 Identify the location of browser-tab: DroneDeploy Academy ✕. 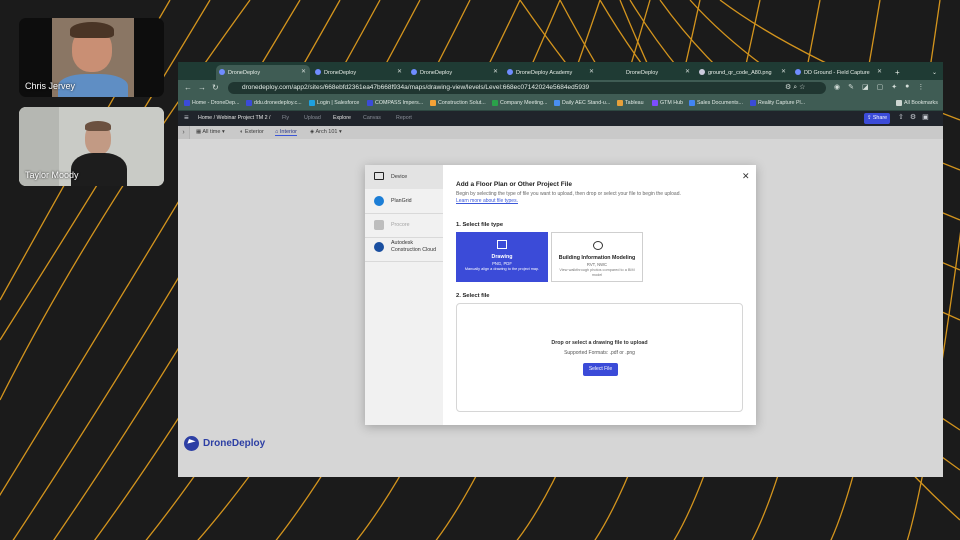
(551, 72).